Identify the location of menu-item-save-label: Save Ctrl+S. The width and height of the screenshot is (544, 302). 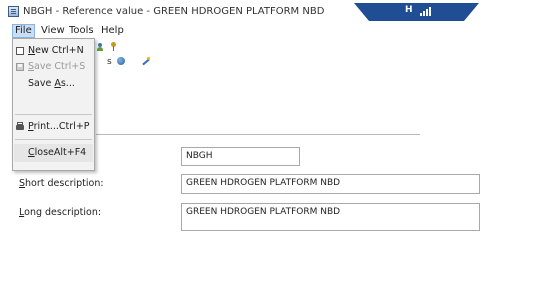
(57, 66).